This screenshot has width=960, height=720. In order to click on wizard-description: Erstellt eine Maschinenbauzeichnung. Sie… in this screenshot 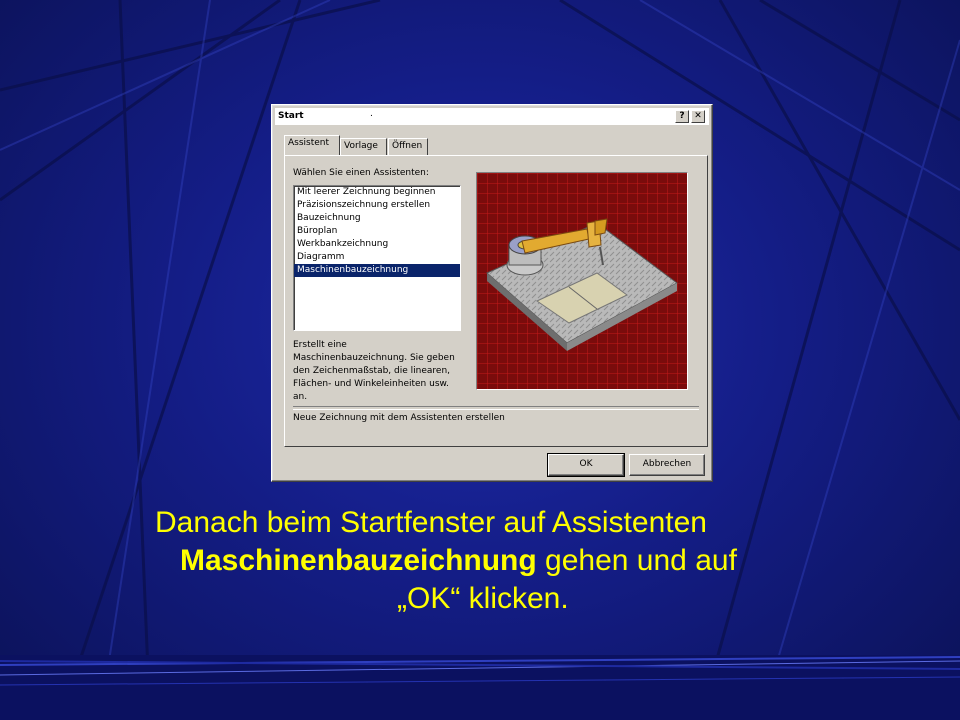, I will do `click(374, 371)`.